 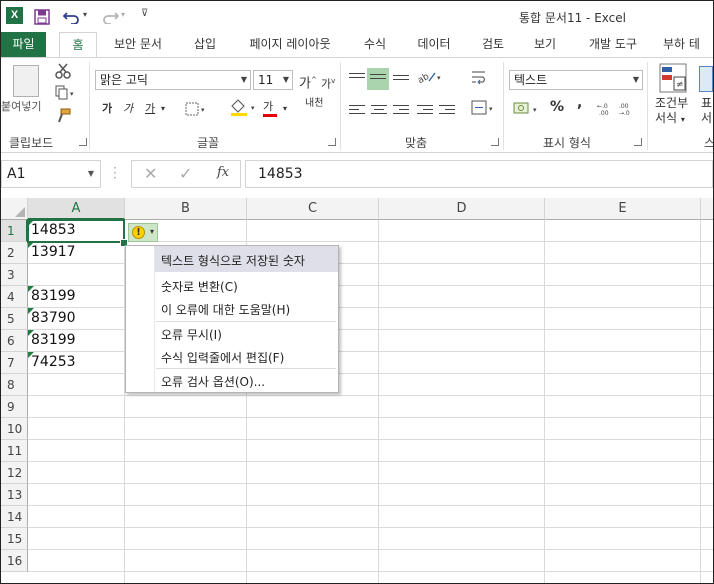 I want to click on font-color-button: 가, so click(x=270, y=107).